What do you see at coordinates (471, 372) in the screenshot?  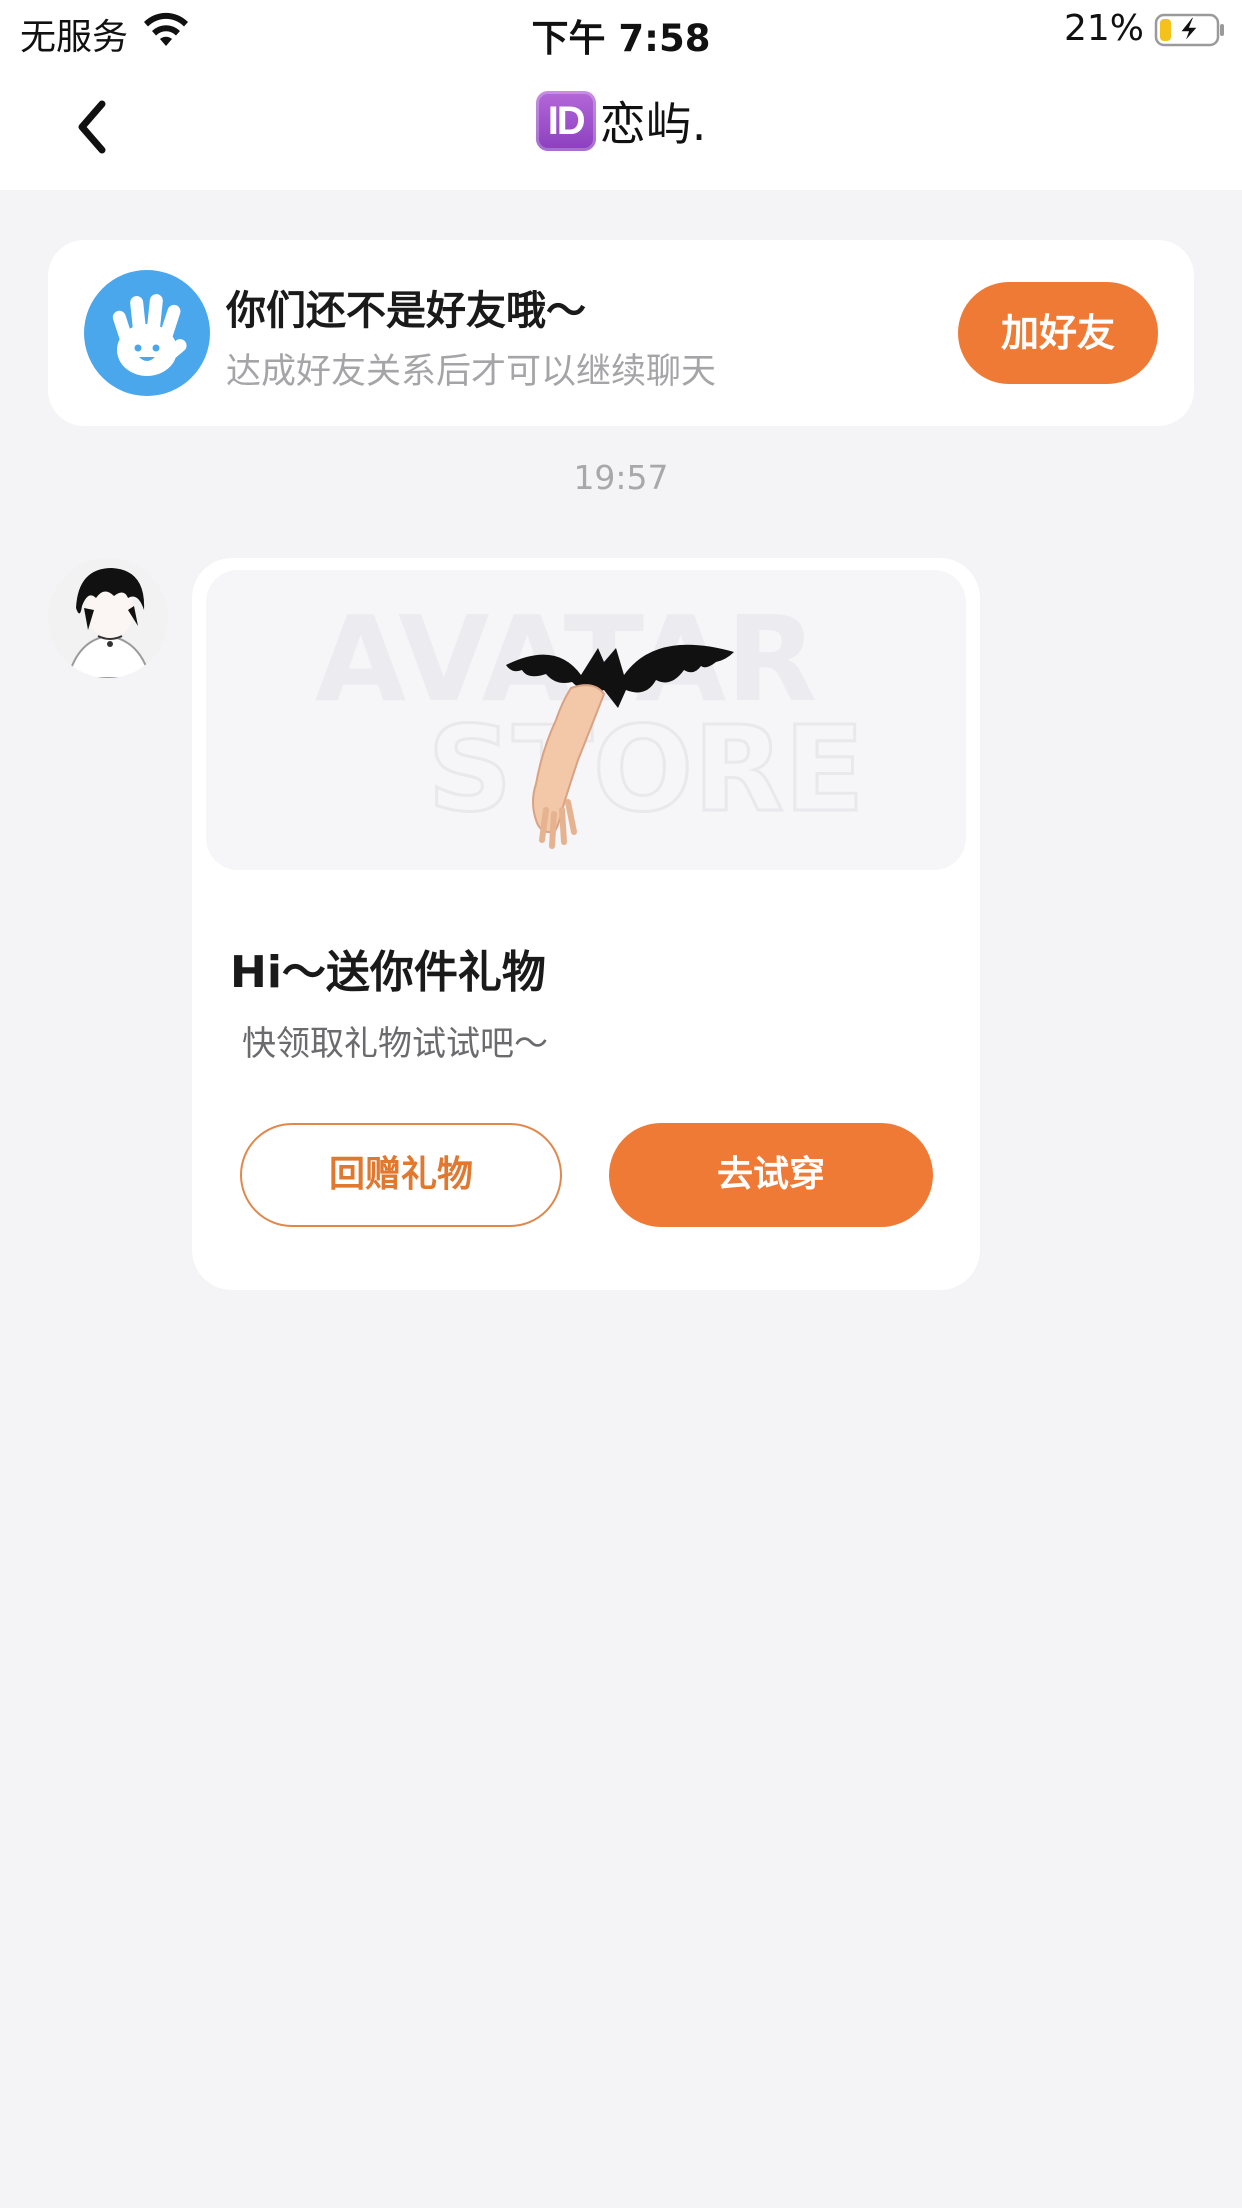 I see `banner-subtitle: 达成好友关系后才可以继续聊天` at bounding box center [471, 372].